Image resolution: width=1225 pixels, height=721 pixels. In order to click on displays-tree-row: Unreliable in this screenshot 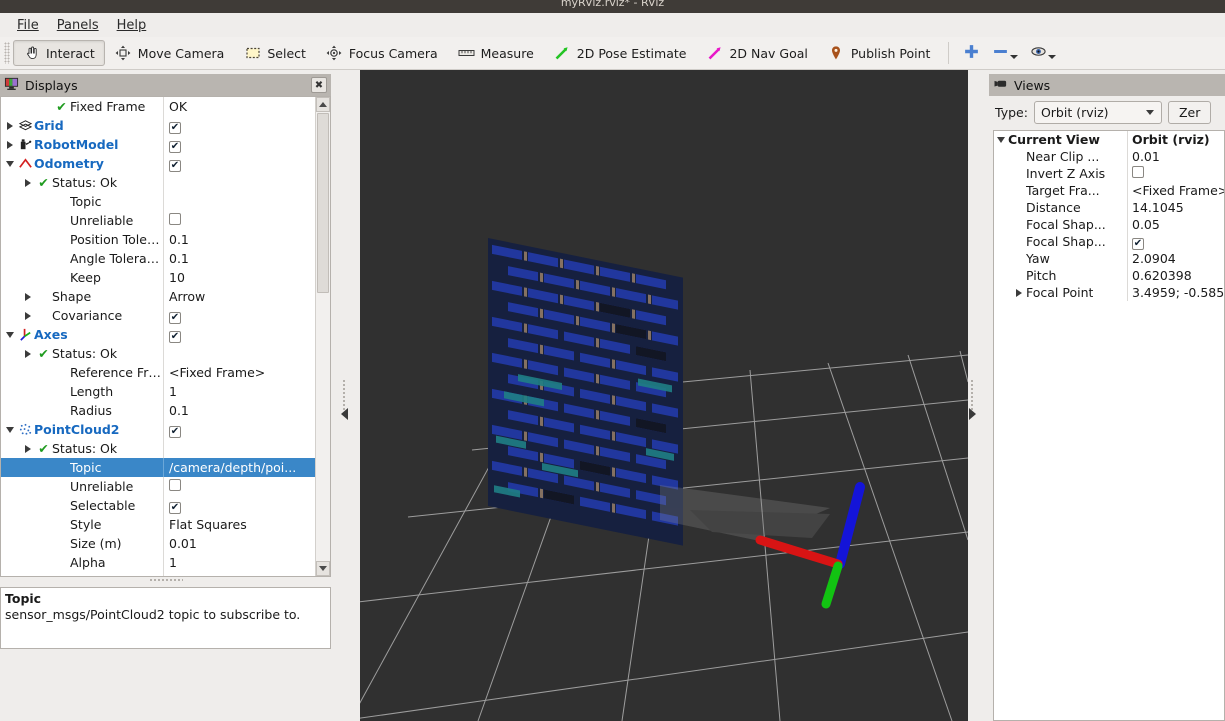, I will do `click(158, 220)`.